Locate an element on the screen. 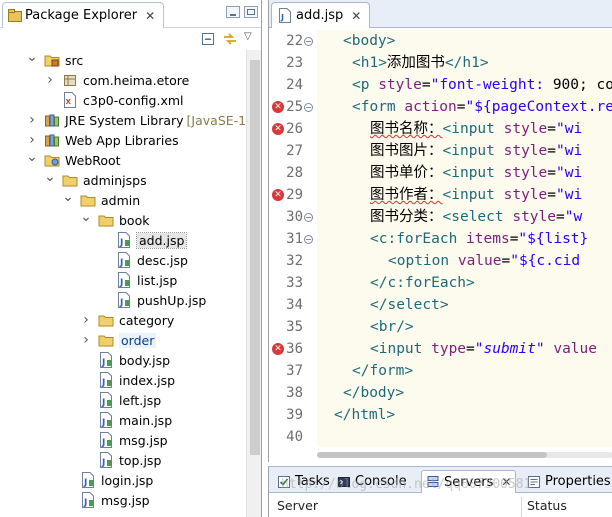  code-line: <input type="submit" value is located at coordinates (483, 349).